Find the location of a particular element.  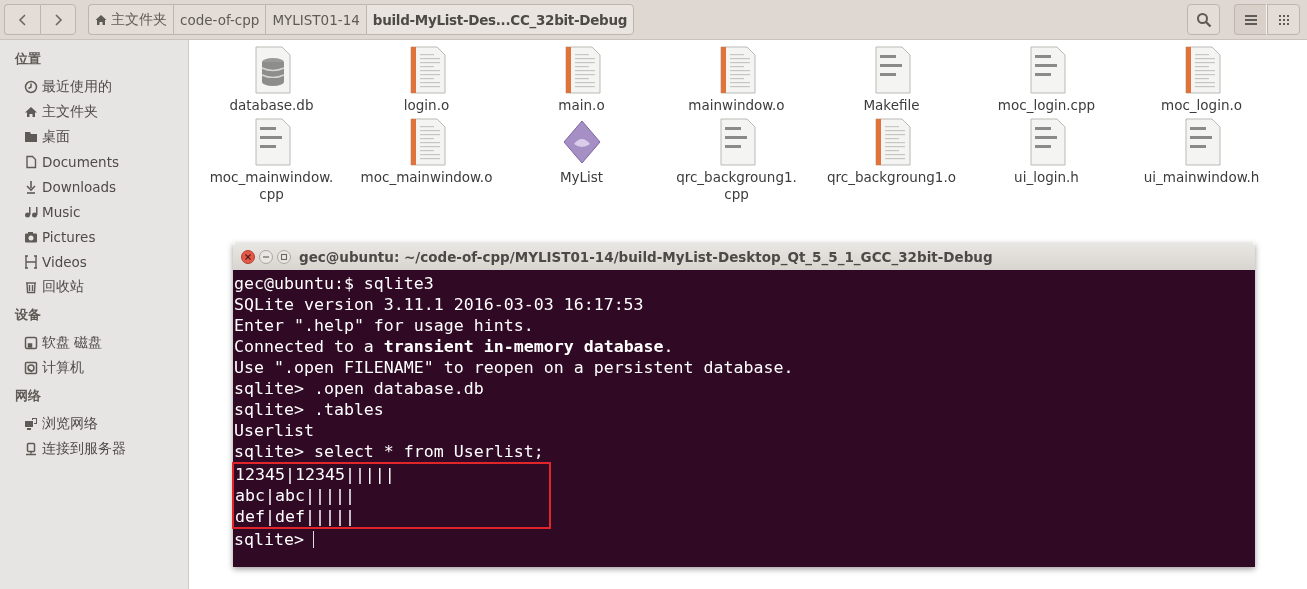

folder-icon is located at coordinates (31, 136).